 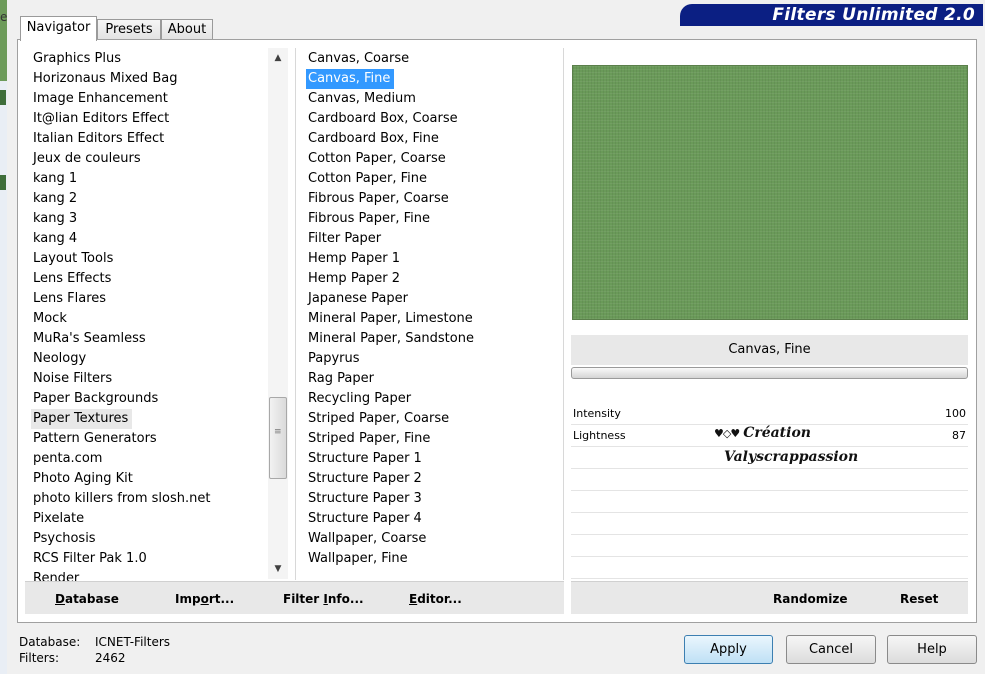 What do you see at coordinates (58, 28) in the screenshot?
I see `tab-navigator: Navigator` at bounding box center [58, 28].